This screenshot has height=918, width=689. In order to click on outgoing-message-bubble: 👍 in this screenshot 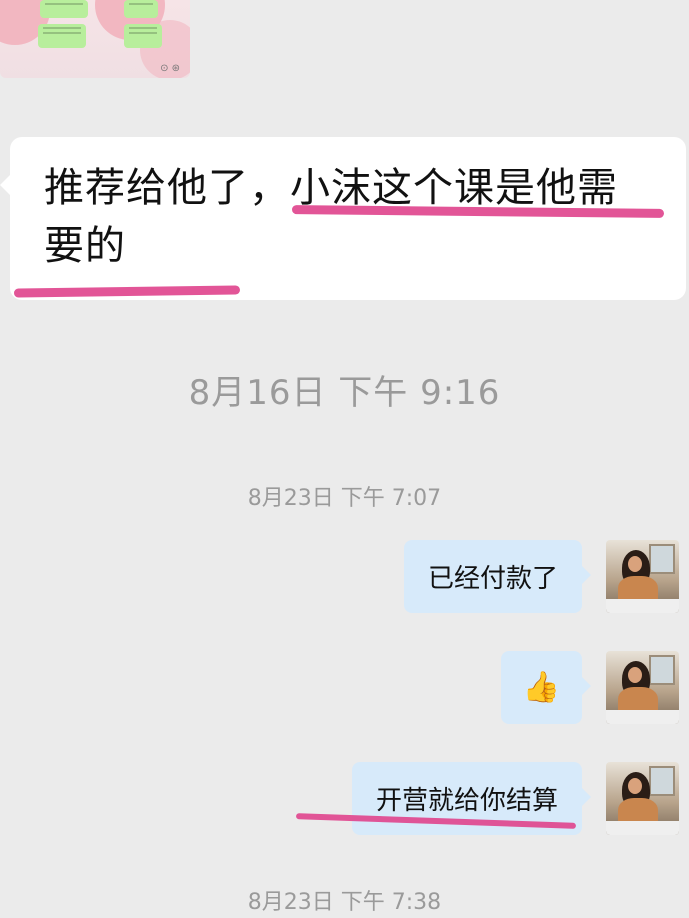, I will do `click(545, 687)`.